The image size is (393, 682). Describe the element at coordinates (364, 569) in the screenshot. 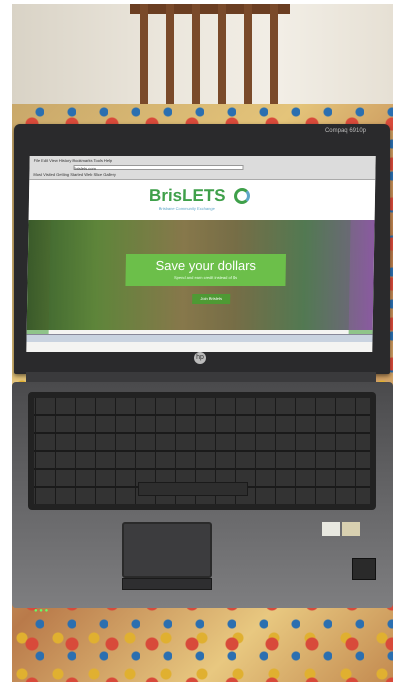

I see `fingerprint-reader` at that location.